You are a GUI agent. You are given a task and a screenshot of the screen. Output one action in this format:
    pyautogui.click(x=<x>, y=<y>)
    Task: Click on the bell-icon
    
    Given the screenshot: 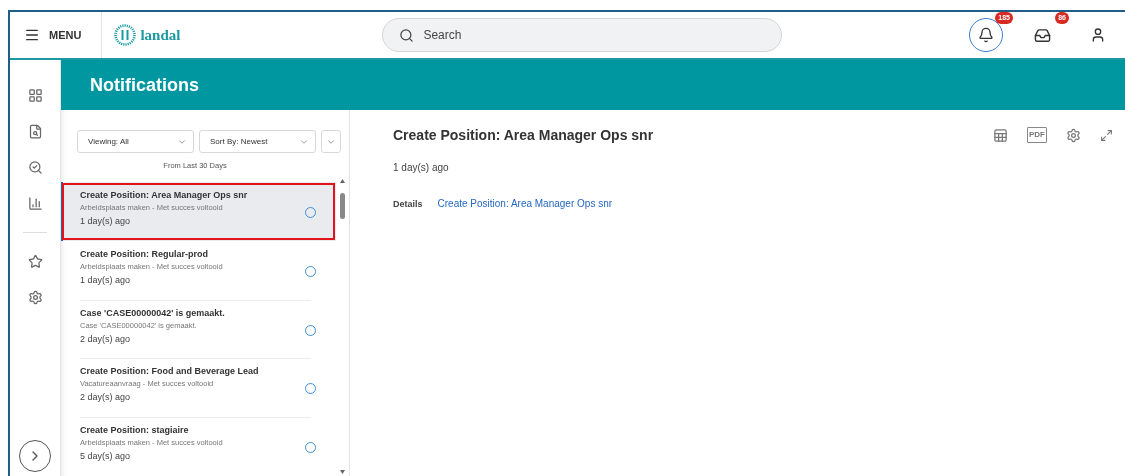 What is the action you would take?
    pyautogui.click(x=986, y=35)
    